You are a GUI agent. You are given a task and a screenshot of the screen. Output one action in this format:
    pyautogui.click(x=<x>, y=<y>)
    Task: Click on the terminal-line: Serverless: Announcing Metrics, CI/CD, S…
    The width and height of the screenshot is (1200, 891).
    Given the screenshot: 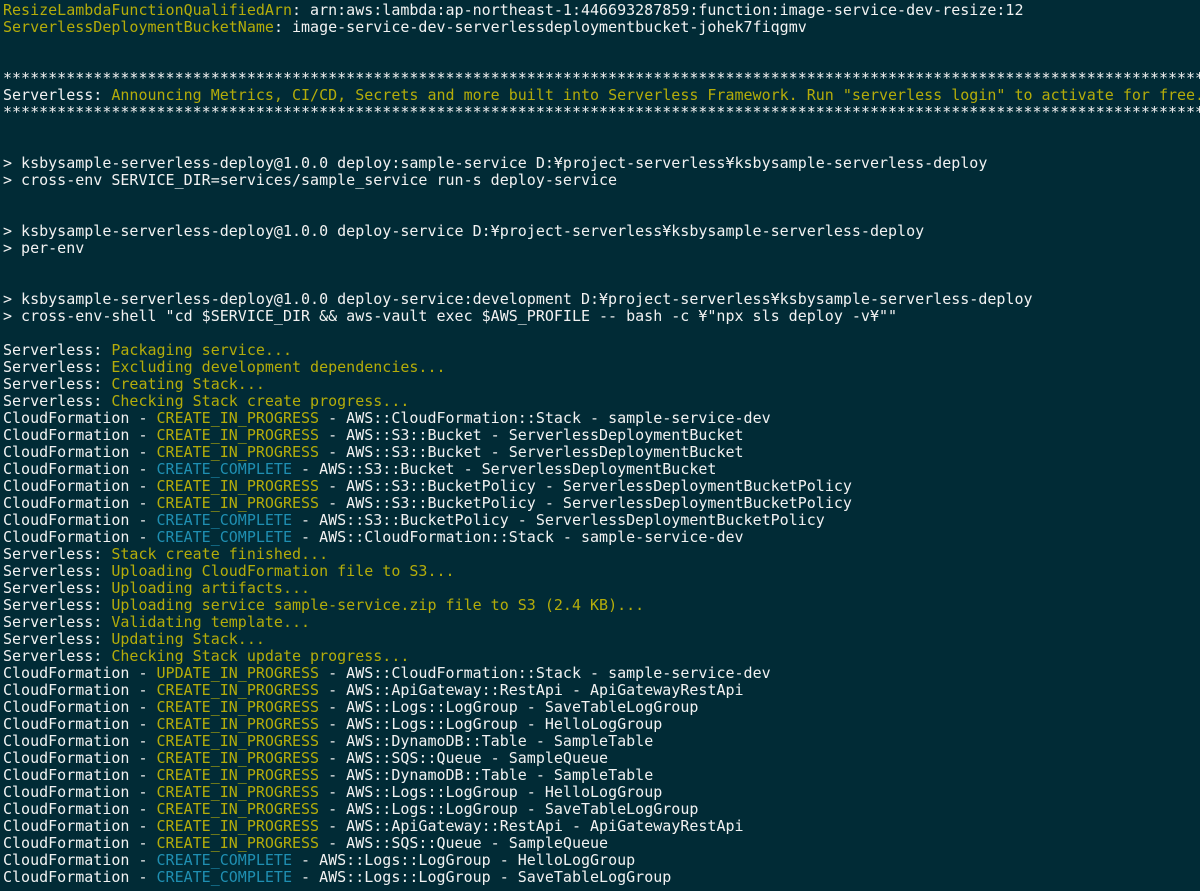 What is the action you would take?
    pyautogui.click(x=601, y=95)
    